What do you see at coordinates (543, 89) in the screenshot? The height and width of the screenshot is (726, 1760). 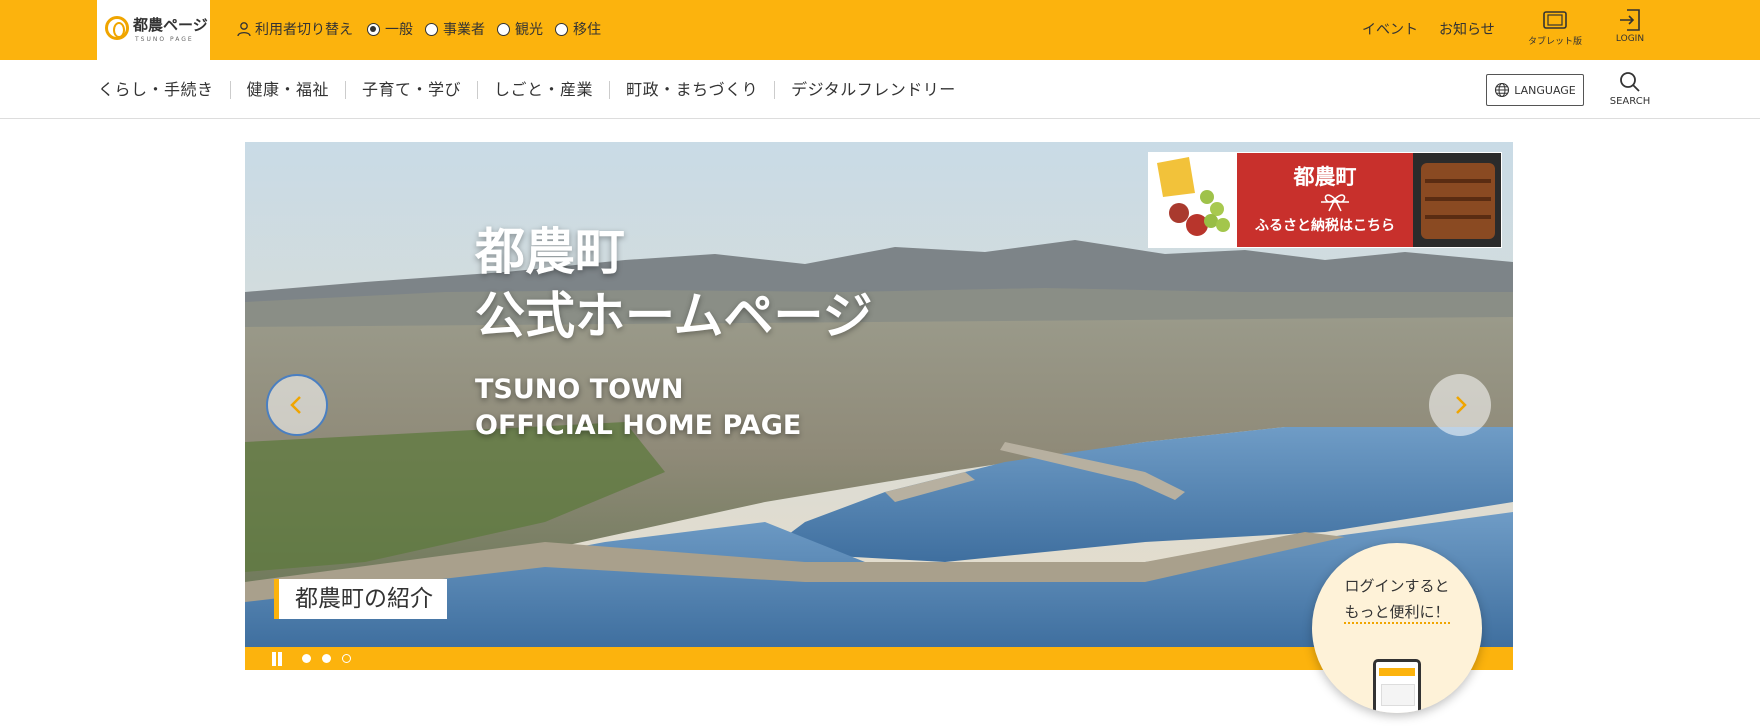 I see `nav-item-work: しごと・産業` at bounding box center [543, 89].